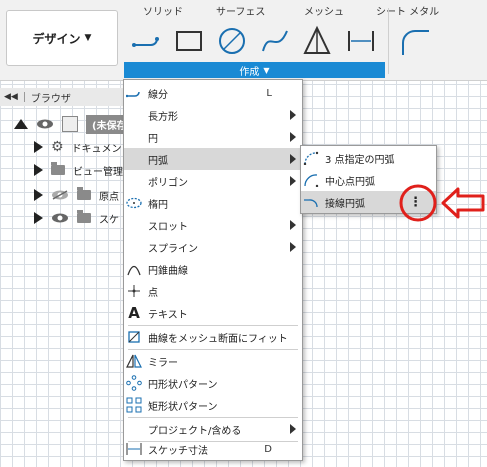  I want to click on workspace-switcher-button: デザイン ▼, so click(62, 38).